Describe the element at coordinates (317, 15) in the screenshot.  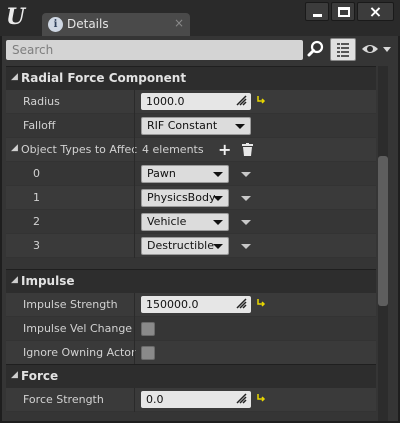
I see `minimize-icon` at that location.